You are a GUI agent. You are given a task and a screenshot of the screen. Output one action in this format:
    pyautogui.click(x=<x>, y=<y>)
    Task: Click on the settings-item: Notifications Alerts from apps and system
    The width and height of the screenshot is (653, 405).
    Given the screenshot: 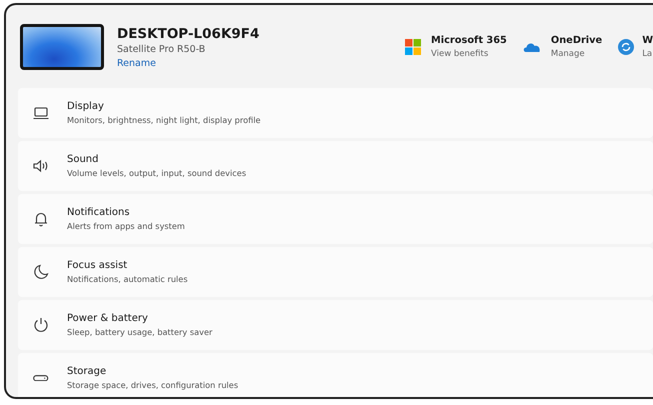 What is the action you would take?
    pyautogui.click(x=335, y=219)
    